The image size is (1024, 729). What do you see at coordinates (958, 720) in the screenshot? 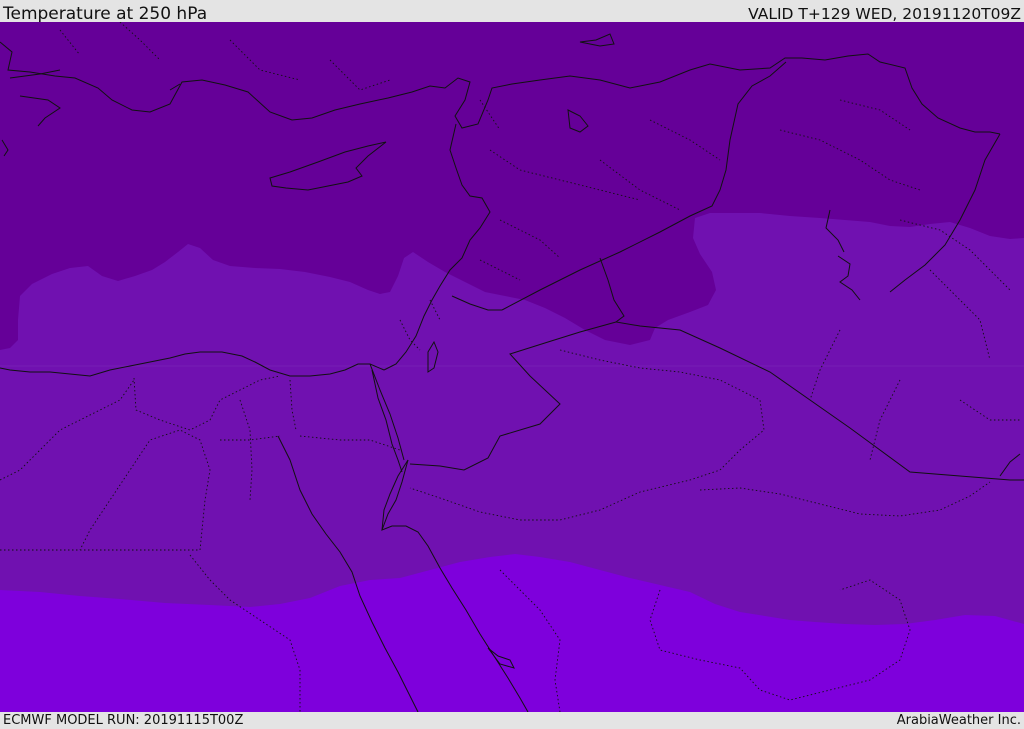
I see `credit-label: ArabiaWeather Inc.` at bounding box center [958, 720].